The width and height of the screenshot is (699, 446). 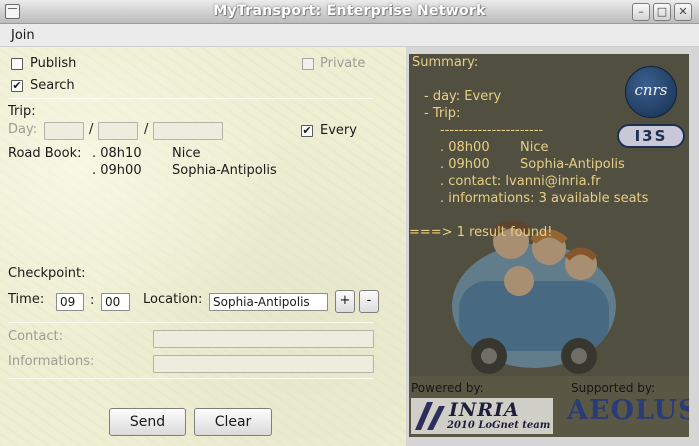 What do you see at coordinates (45, 153) in the screenshot?
I see `roadbook-label: Road Book:` at bounding box center [45, 153].